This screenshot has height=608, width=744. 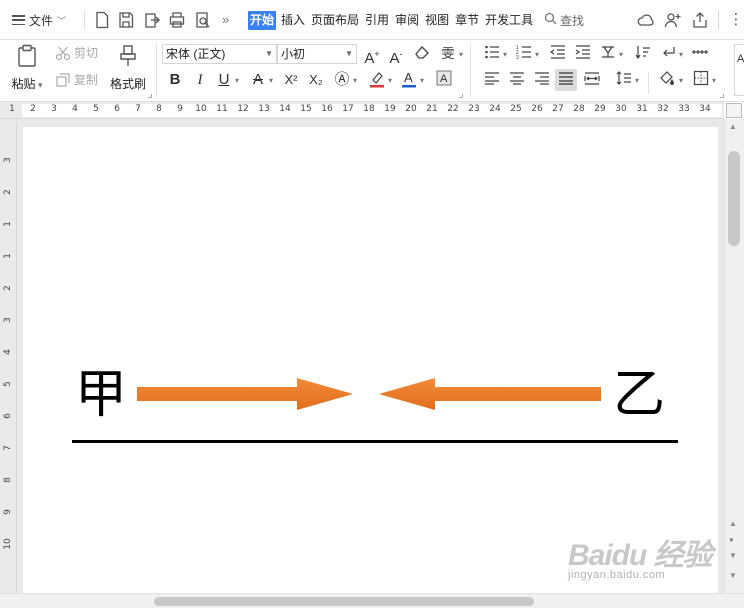 What do you see at coordinates (564, 20) in the screenshot?
I see `search-box: 查找` at bounding box center [564, 20].